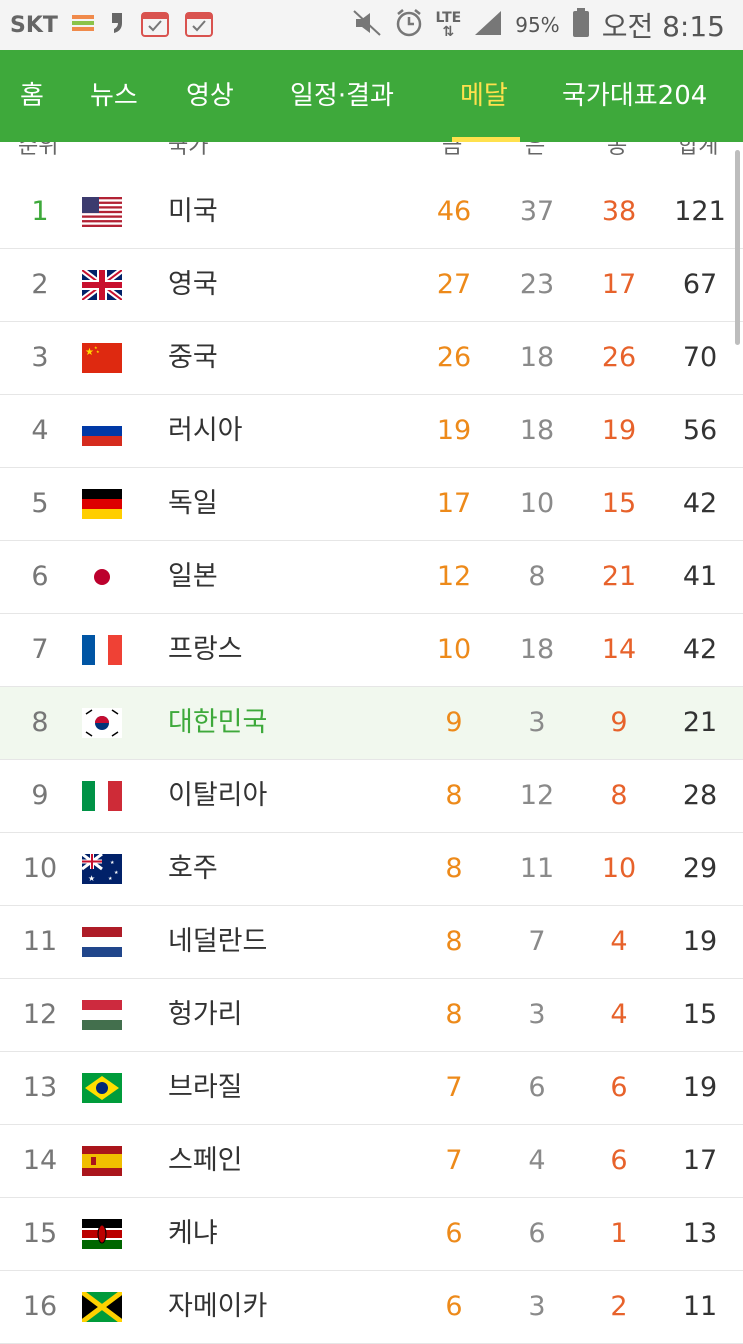  I want to click on nav-bar: 홈 뉴스 영상 일정·결과 메달 국가대표204, so click(371, 96).